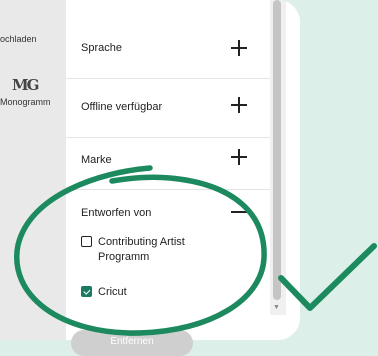 The image size is (378, 356). Describe the element at coordinates (168, 160) in the screenshot. I see `filter-row-brand: Marke` at that location.